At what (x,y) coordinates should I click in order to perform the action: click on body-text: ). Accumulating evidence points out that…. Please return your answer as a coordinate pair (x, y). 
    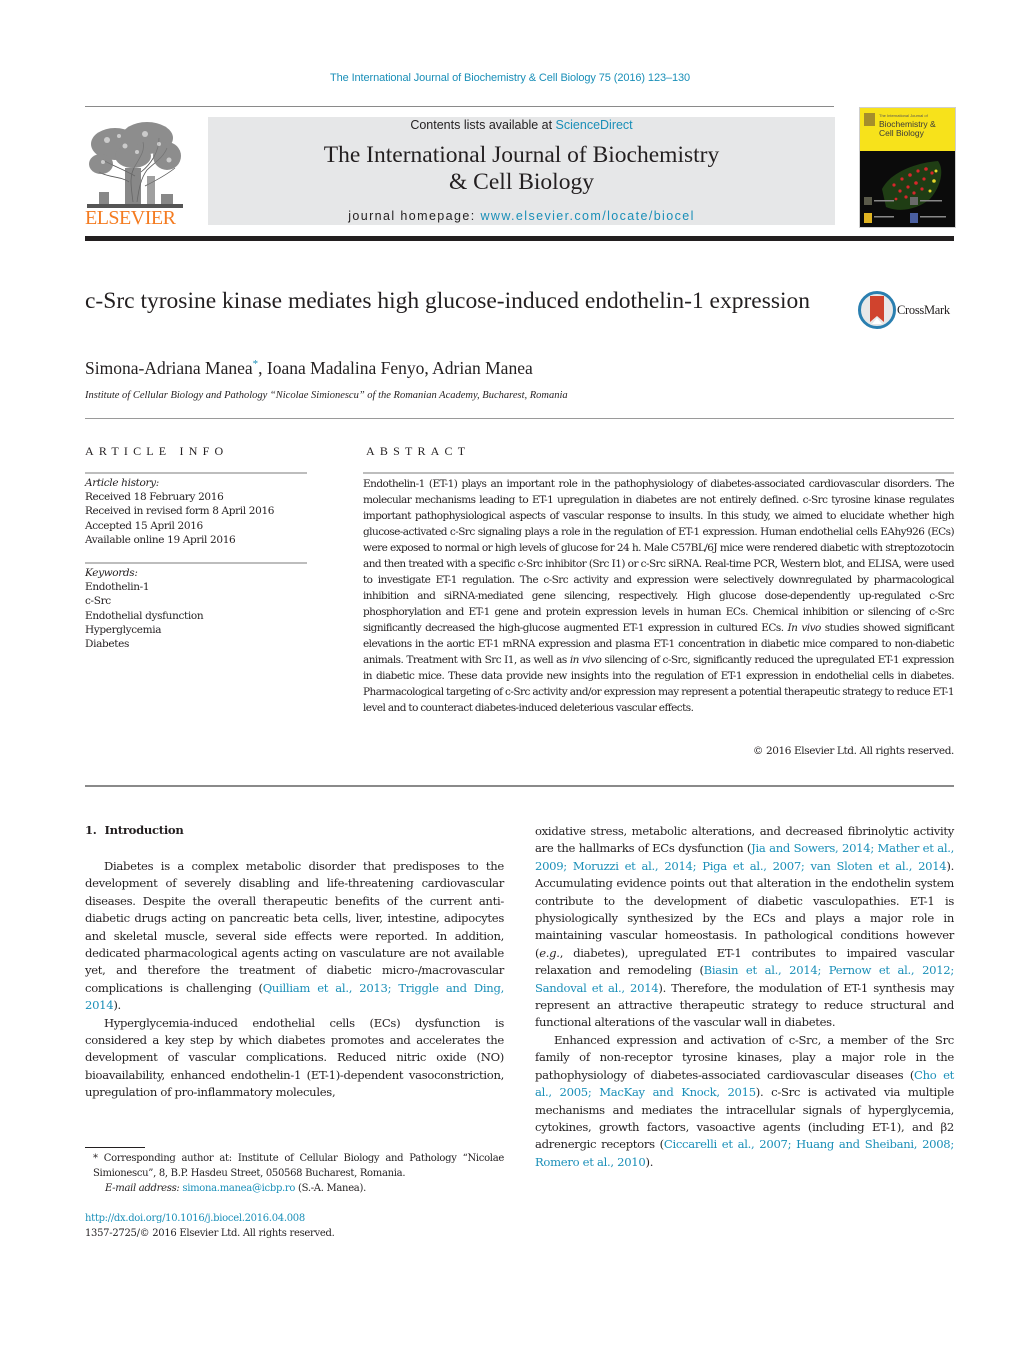
    Looking at the image, I should click on (744, 909).